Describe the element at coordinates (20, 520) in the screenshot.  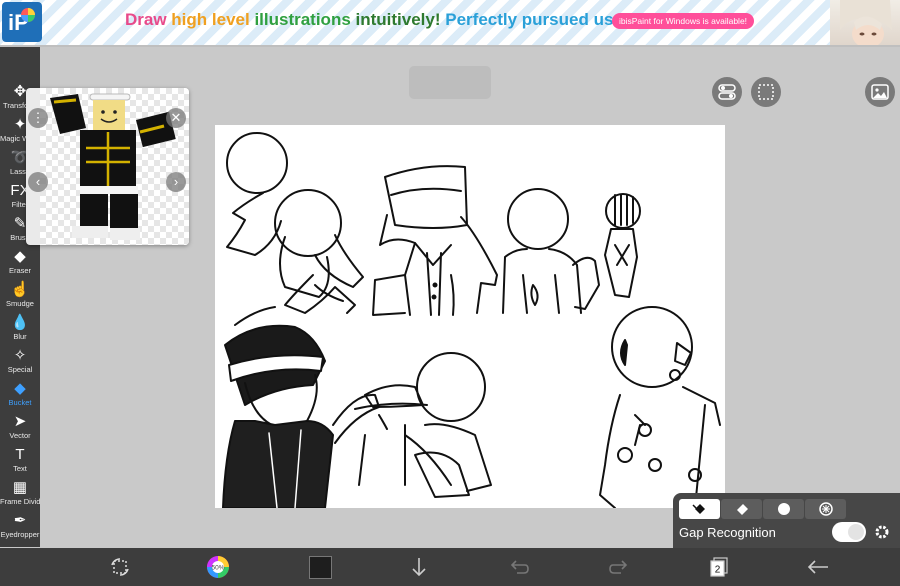
I see `eyedropper-icon: ✒` at that location.